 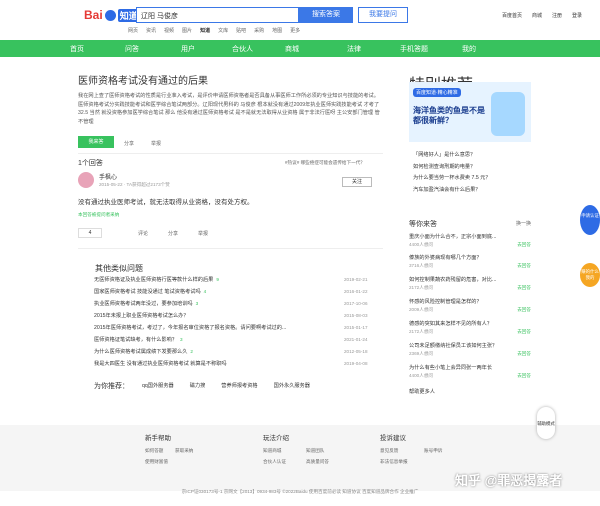 What do you see at coordinates (158, 438) in the screenshot?
I see `footer-section-title: 新手帮助` at bounding box center [158, 438].